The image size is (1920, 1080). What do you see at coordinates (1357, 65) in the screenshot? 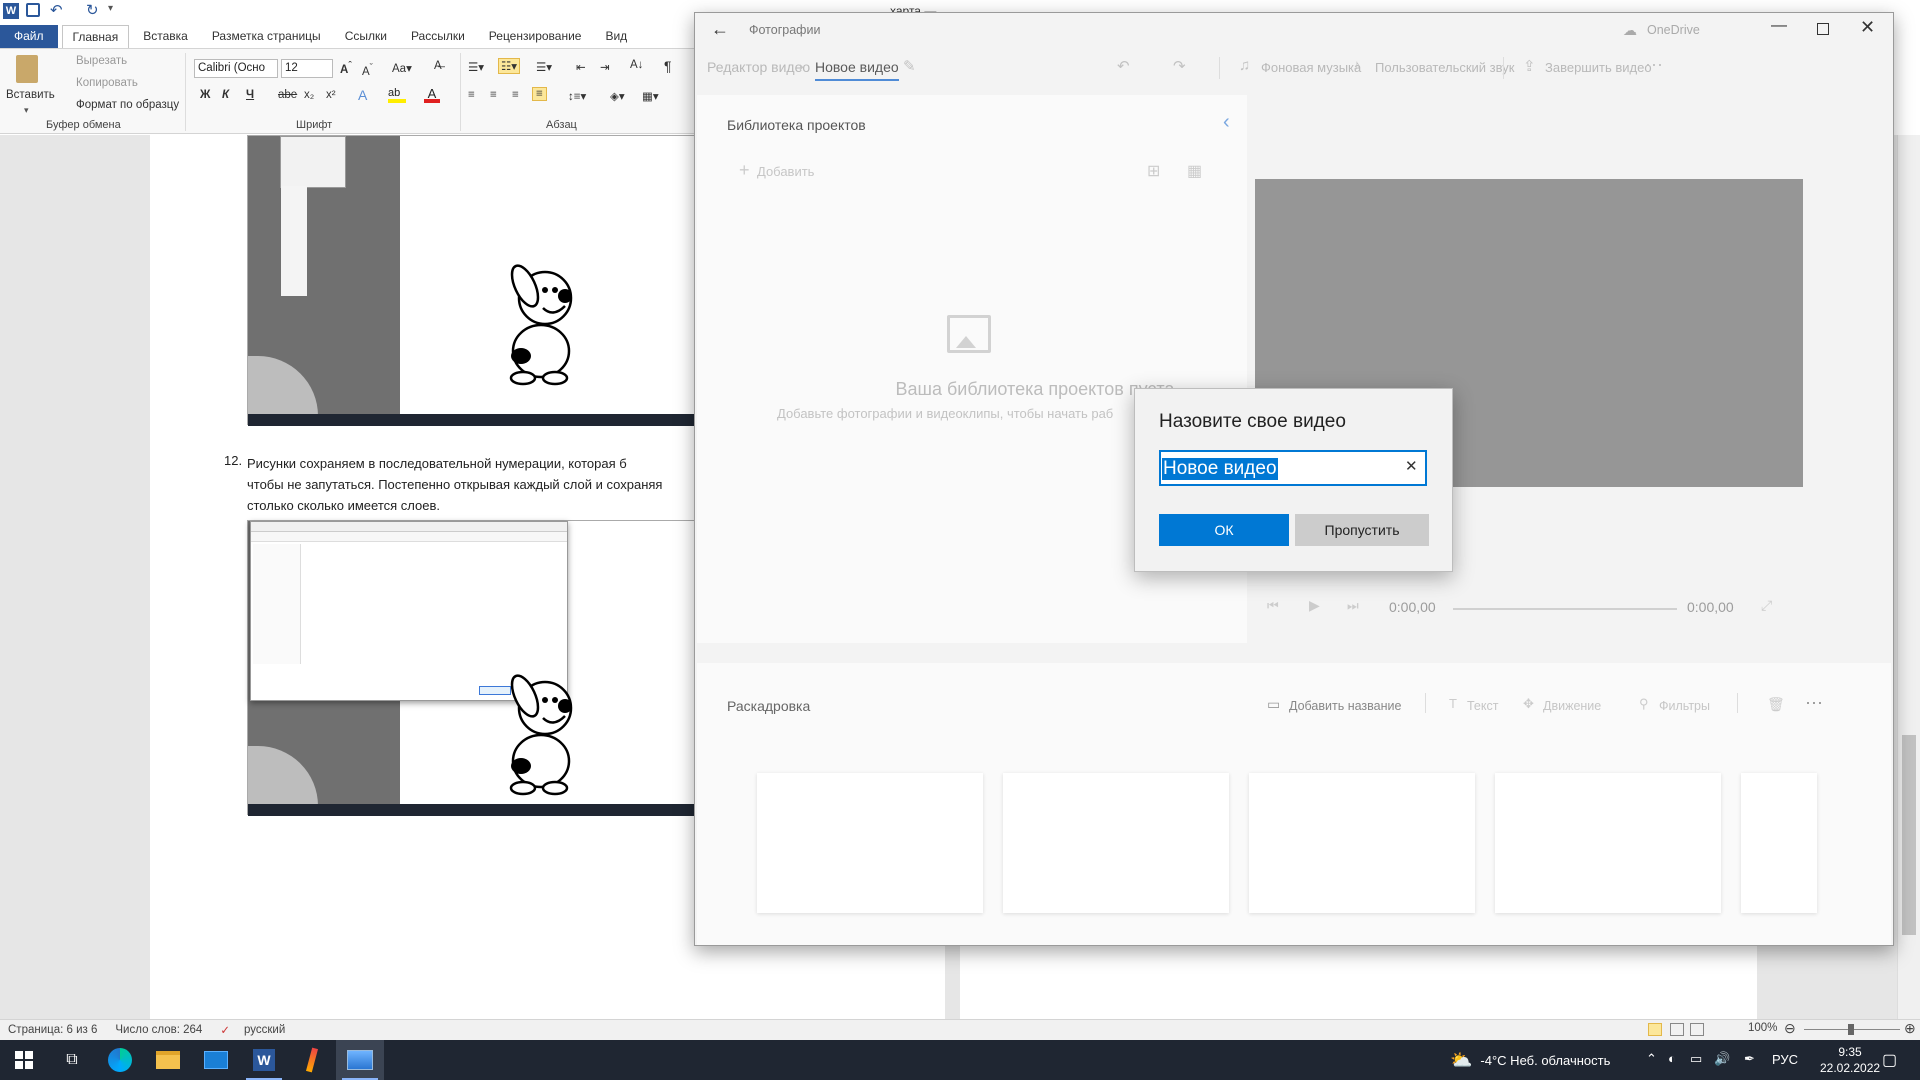
I see `custom-audio-icon: ♪` at bounding box center [1357, 65].